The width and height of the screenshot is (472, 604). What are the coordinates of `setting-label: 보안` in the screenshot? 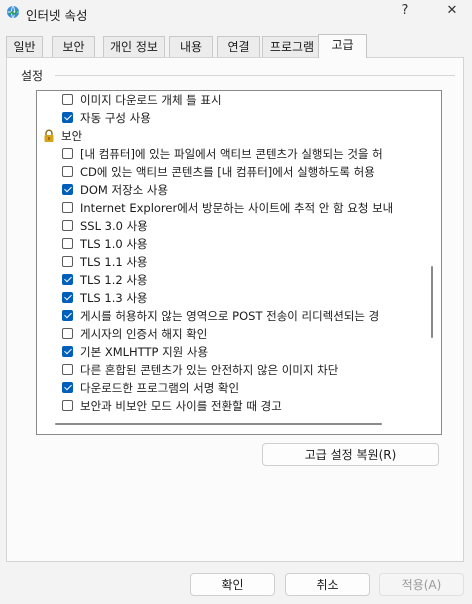 It's located at (72, 136).